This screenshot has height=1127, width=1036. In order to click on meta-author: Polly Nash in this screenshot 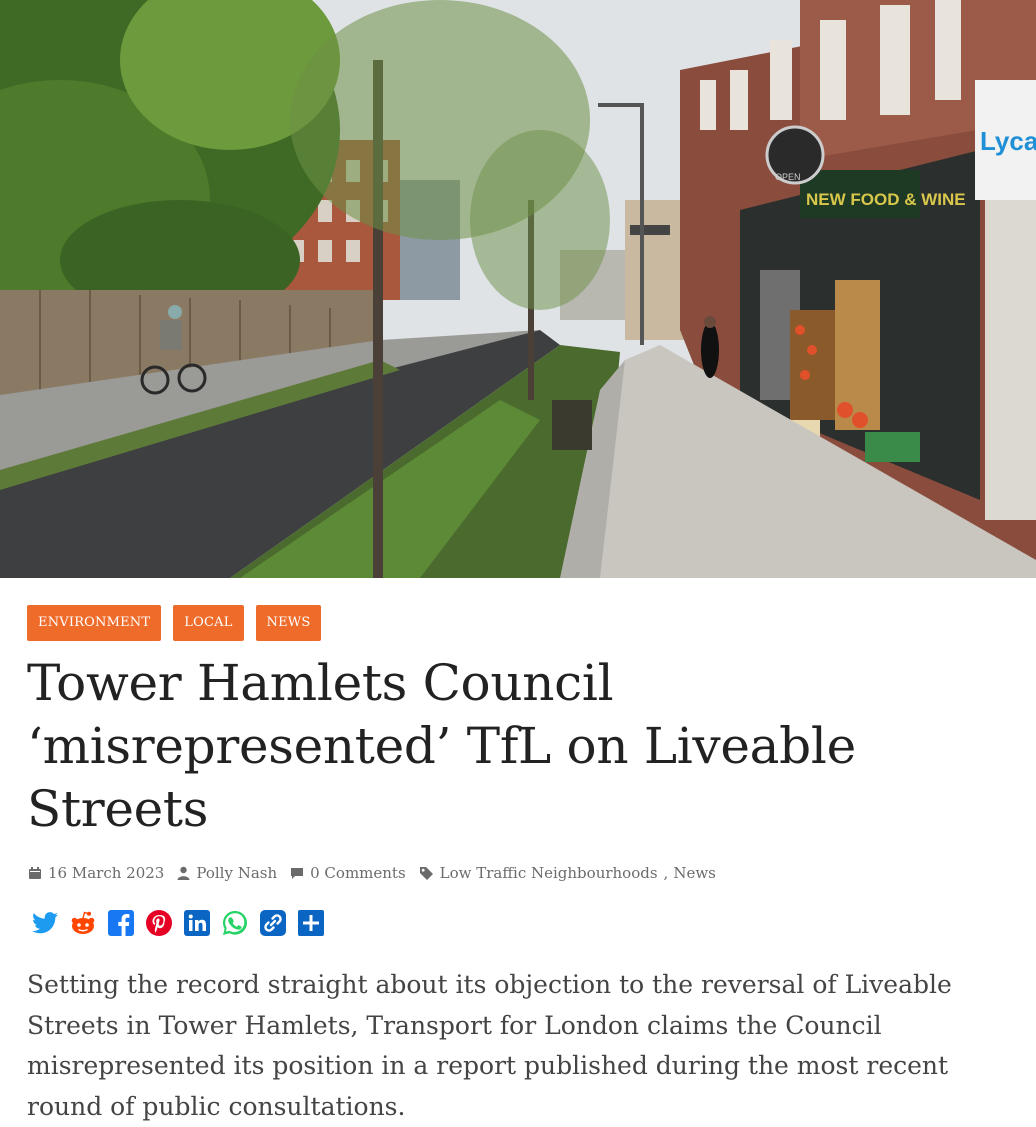, I will do `click(227, 873)`.